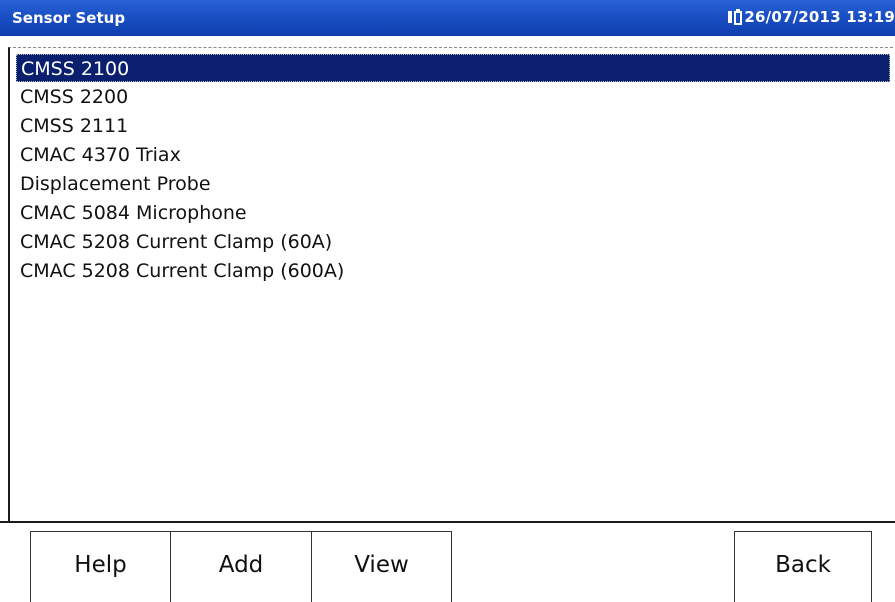  I want to click on help-button: Help, so click(100, 566).